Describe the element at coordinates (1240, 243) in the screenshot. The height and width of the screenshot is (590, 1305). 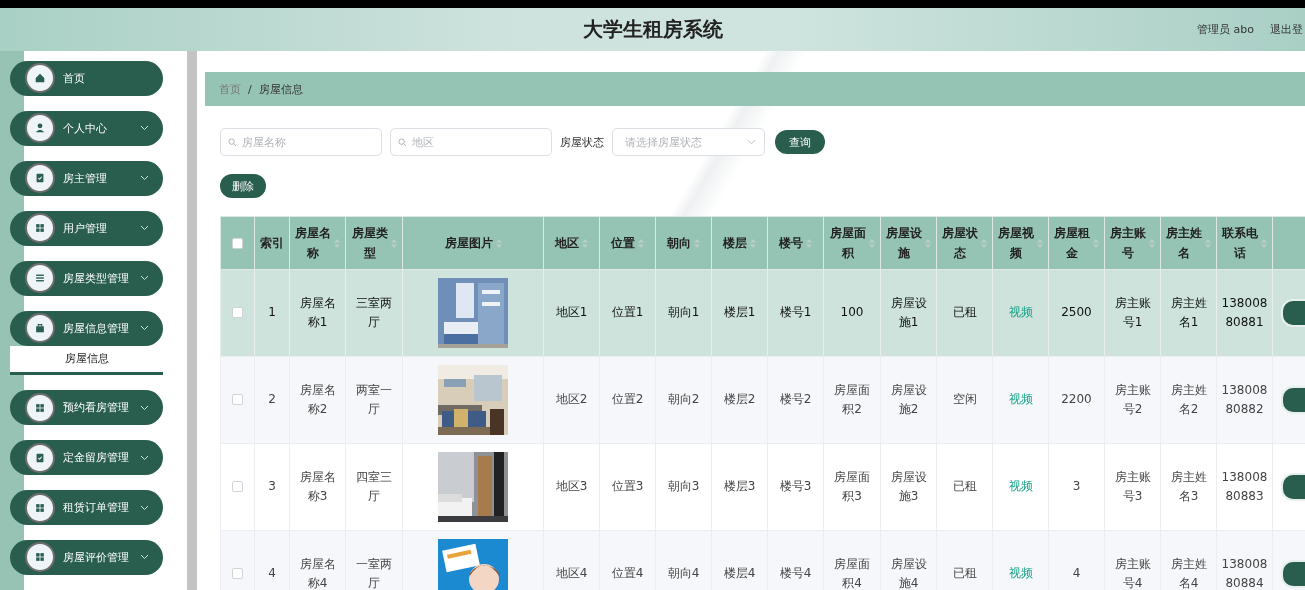
I see `column-header: 联系电话` at that location.